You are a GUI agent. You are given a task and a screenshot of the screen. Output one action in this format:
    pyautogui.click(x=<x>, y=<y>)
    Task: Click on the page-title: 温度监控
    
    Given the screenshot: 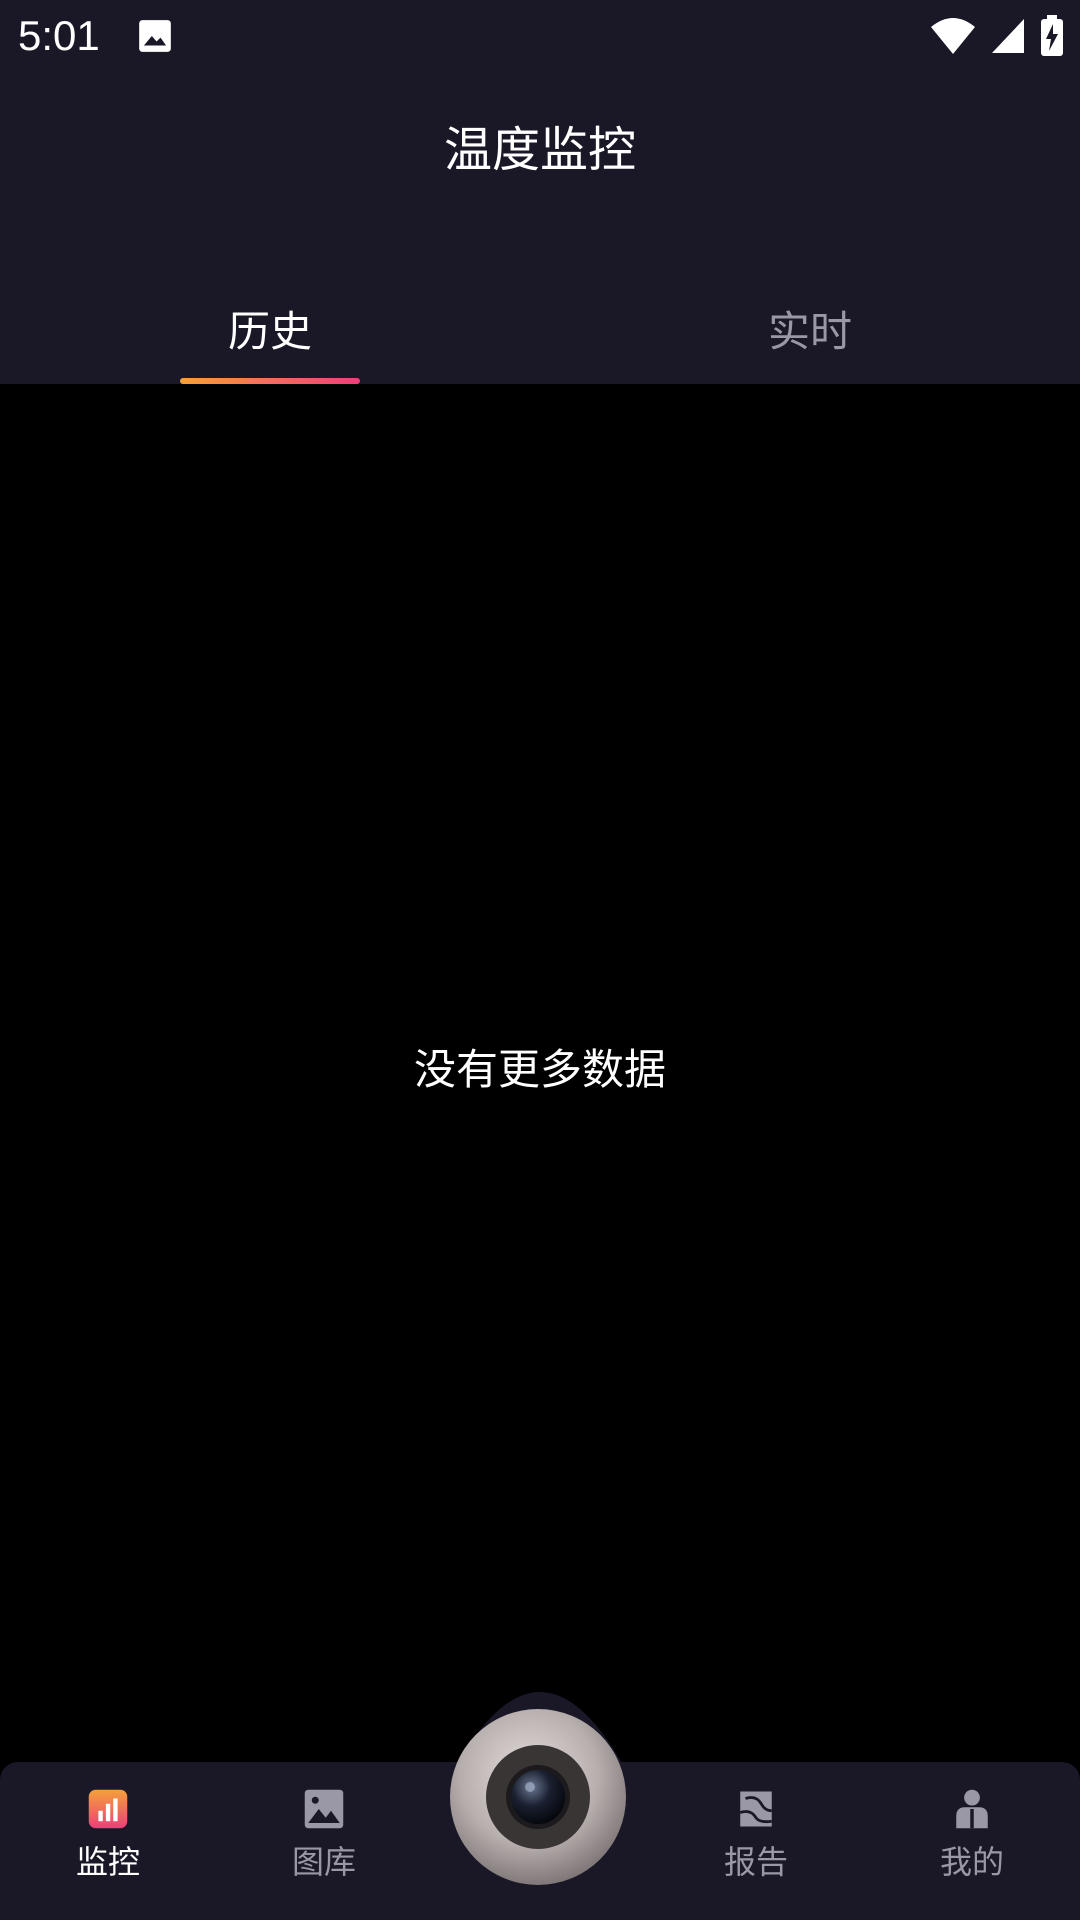 What is the action you would take?
    pyautogui.click(x=539, y=150)
    